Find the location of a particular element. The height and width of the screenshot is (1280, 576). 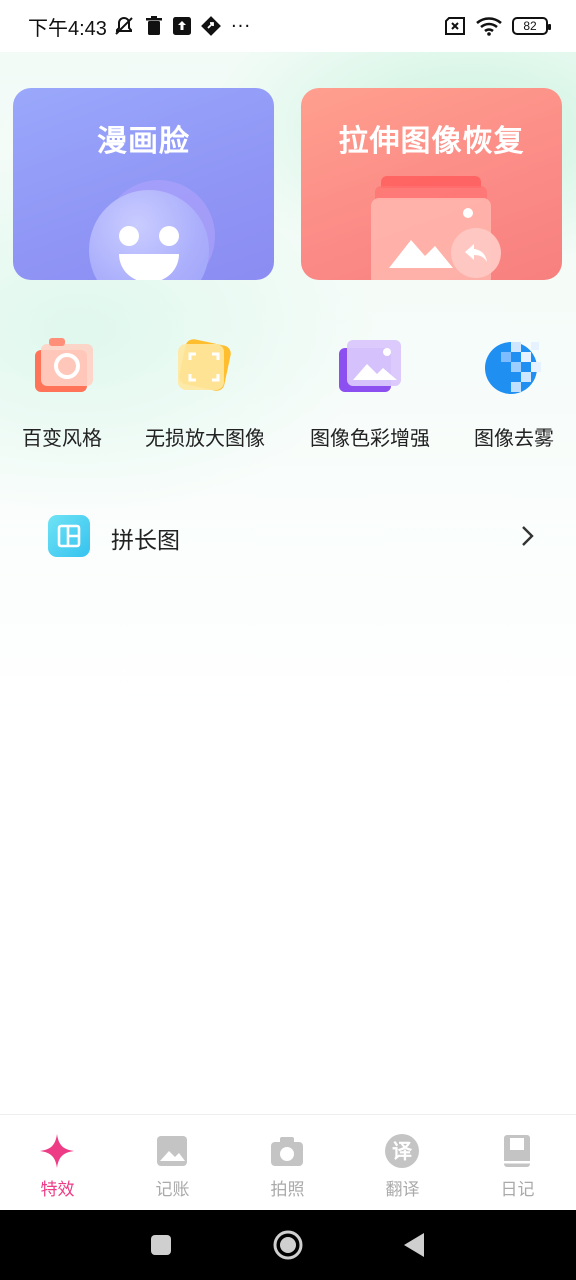

chevron-right-icon is located at coordinates (528, 536).